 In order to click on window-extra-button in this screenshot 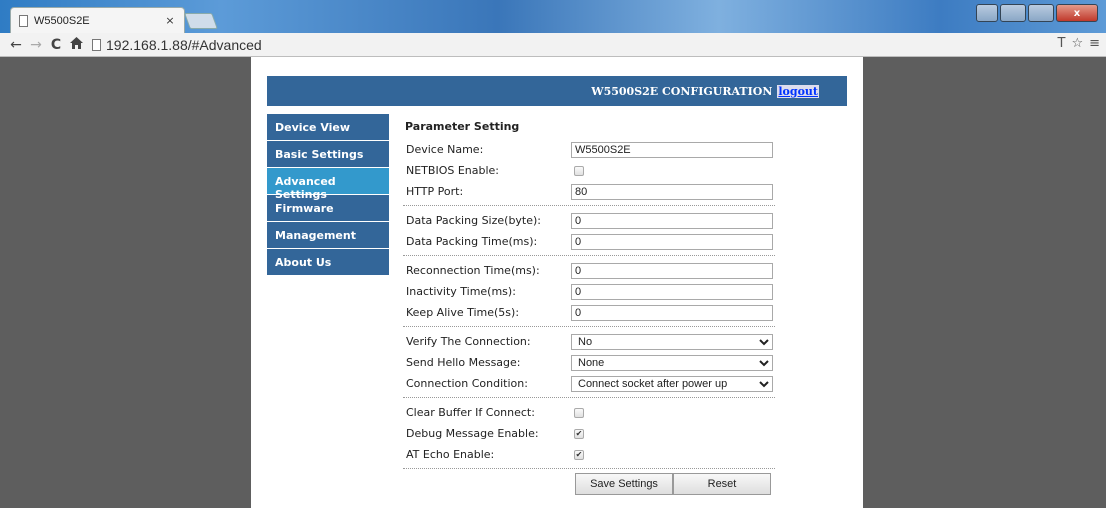, I will do `click(987, 13)`.